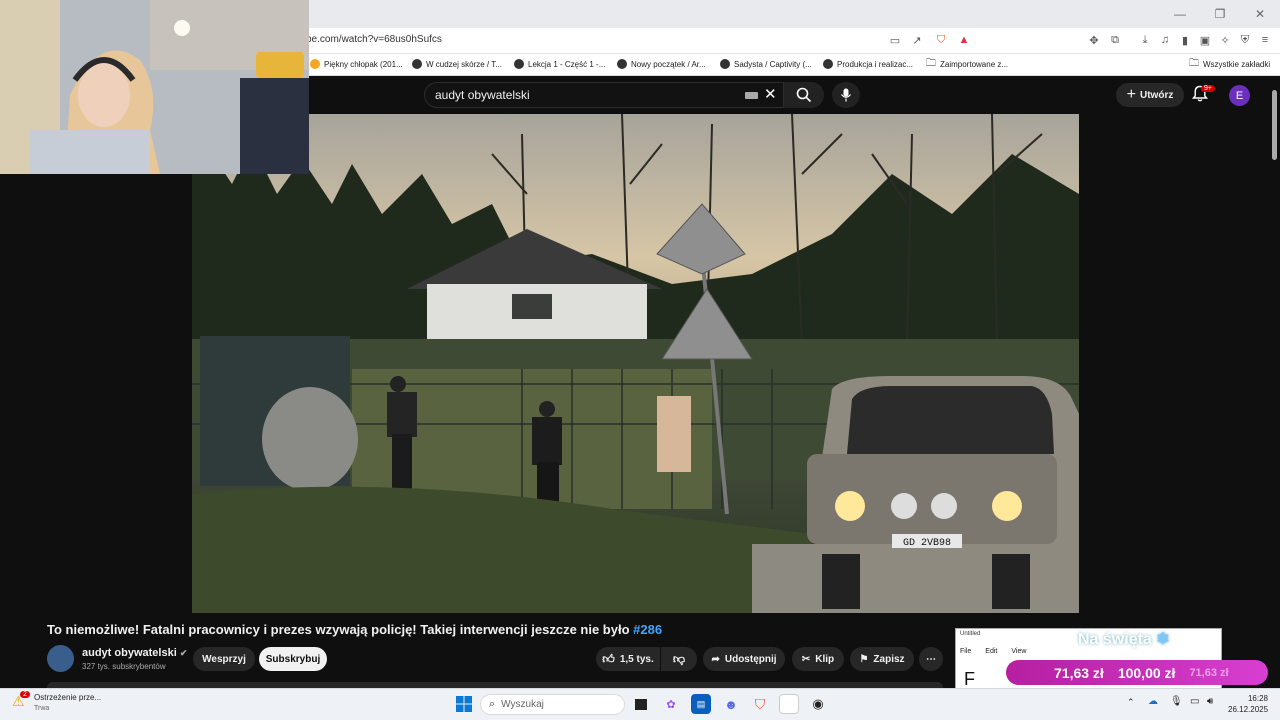 The image size is (1280, 720). I want to click on share-button: ➦ Udostępnij, so click(744, 659).